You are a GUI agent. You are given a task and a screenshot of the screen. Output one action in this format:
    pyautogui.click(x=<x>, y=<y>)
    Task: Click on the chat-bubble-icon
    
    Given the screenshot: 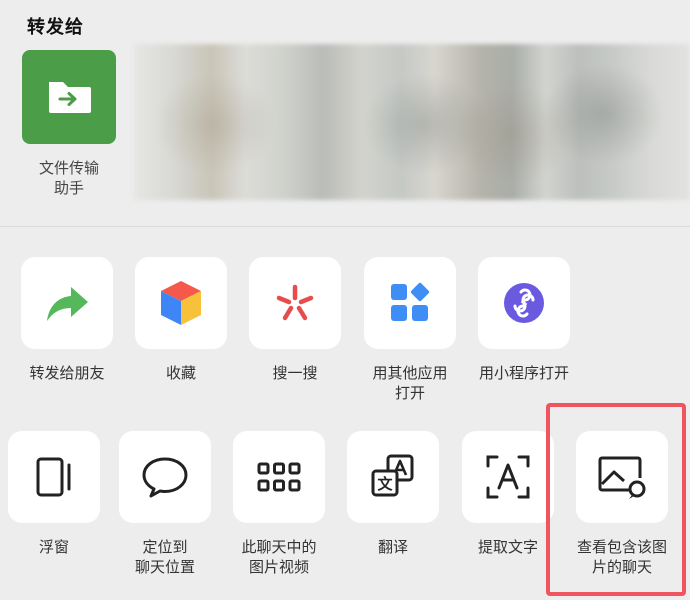 What is the action you would take?
    pyautogui.click(x=165, y=477)
    